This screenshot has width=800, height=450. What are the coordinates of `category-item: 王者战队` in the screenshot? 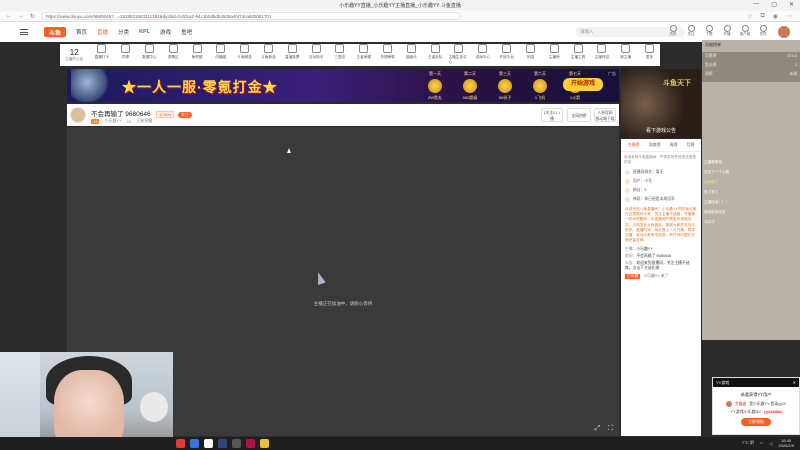 It's located at (435, 55).